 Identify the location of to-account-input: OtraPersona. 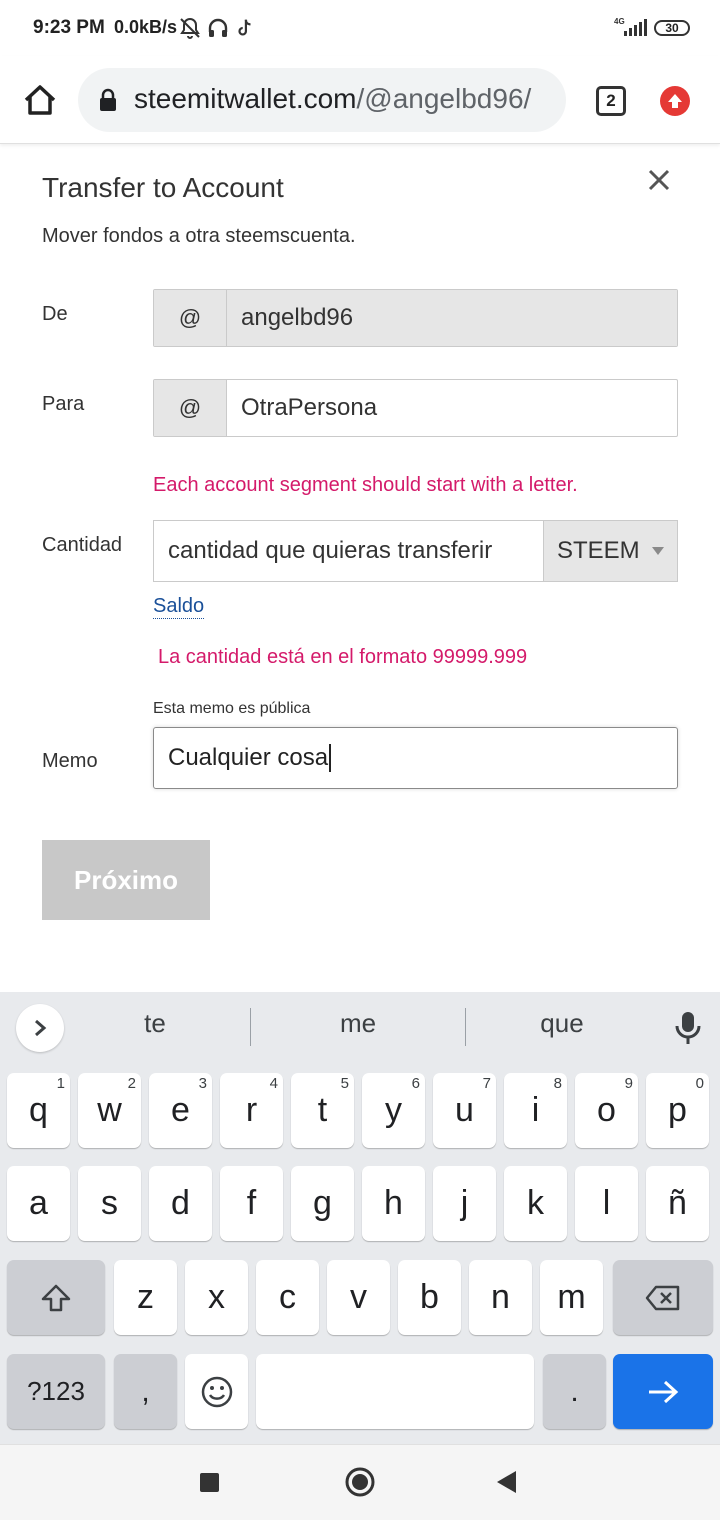
(452, 408).